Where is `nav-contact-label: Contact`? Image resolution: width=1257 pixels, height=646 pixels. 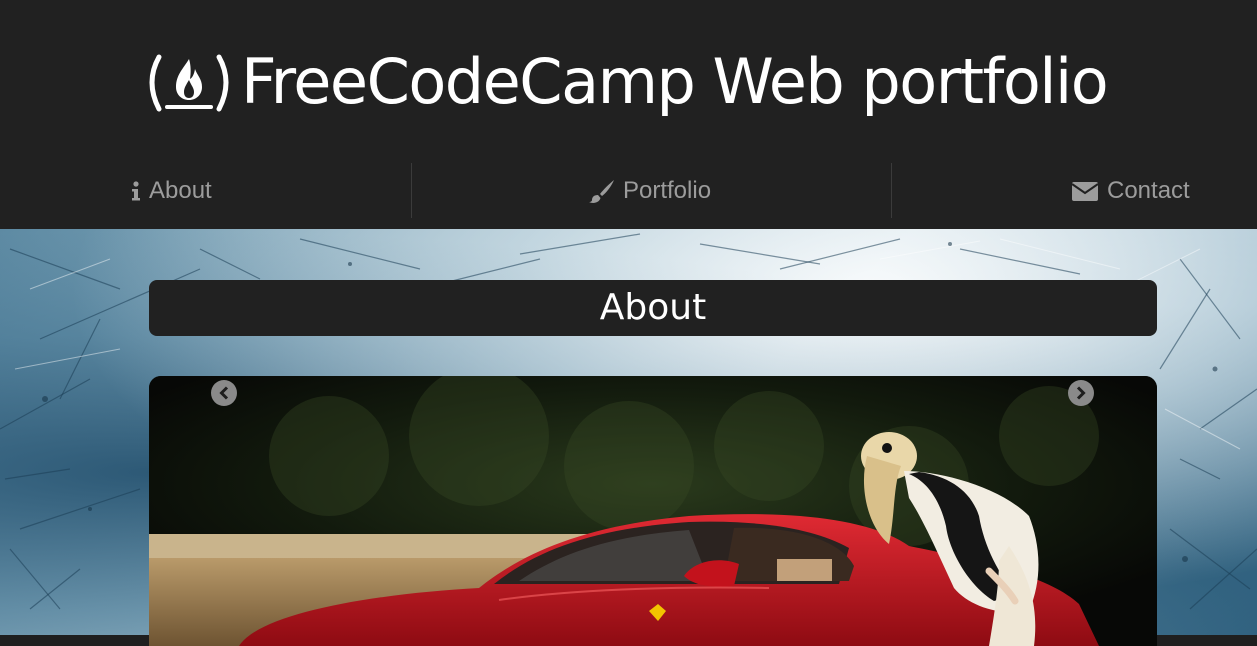
nav-contact-label: Contact is located at coordinates (1148, 190).